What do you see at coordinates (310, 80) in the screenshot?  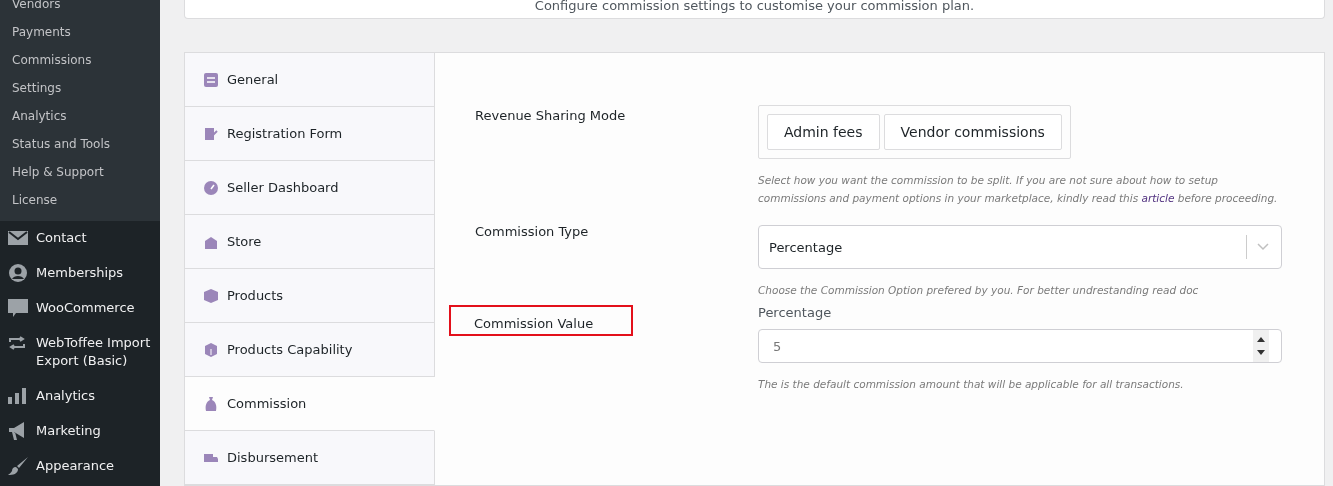 I see `settings-tab: General` at bounding box center [310, 80].